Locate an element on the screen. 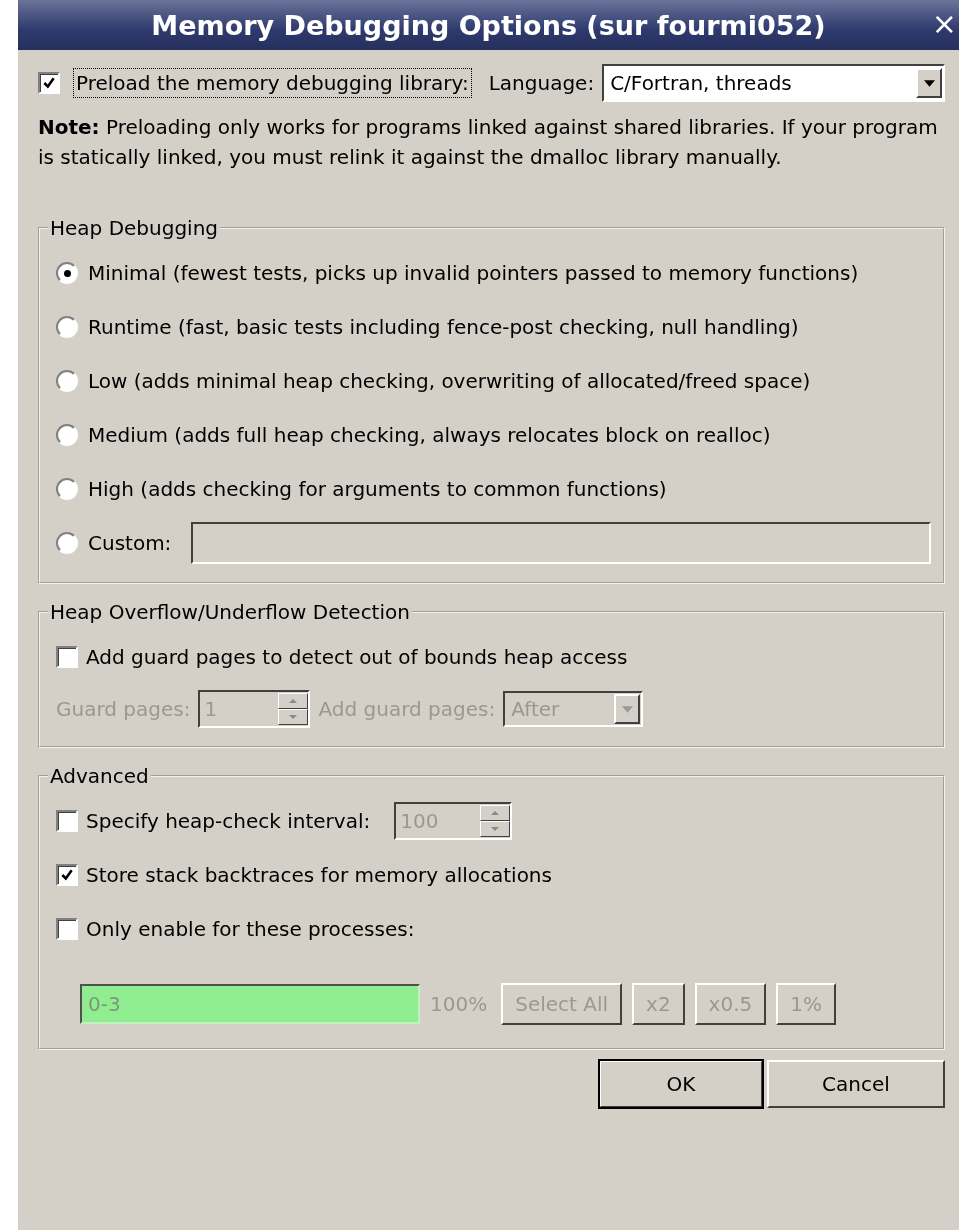 This screenshot has width=959, height=1230. window-title: Memory Debugging Options (sur fourmi052) is located at coordinates (488, 25).